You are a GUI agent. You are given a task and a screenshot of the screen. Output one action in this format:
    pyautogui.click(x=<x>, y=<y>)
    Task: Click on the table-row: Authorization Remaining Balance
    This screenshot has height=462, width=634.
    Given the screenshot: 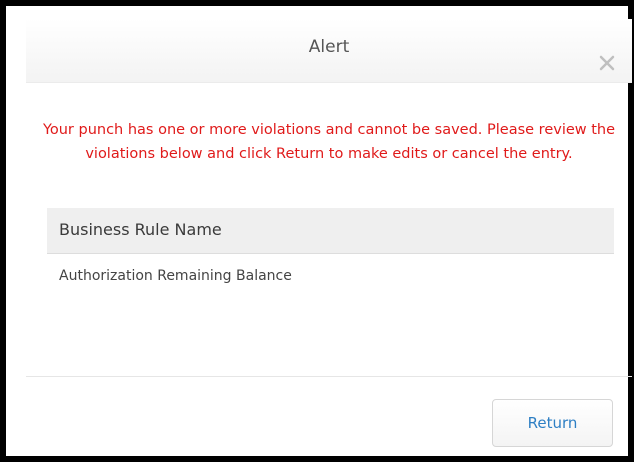 What is the action you would take?
    pyautogui.click(x=330, y=277)
    